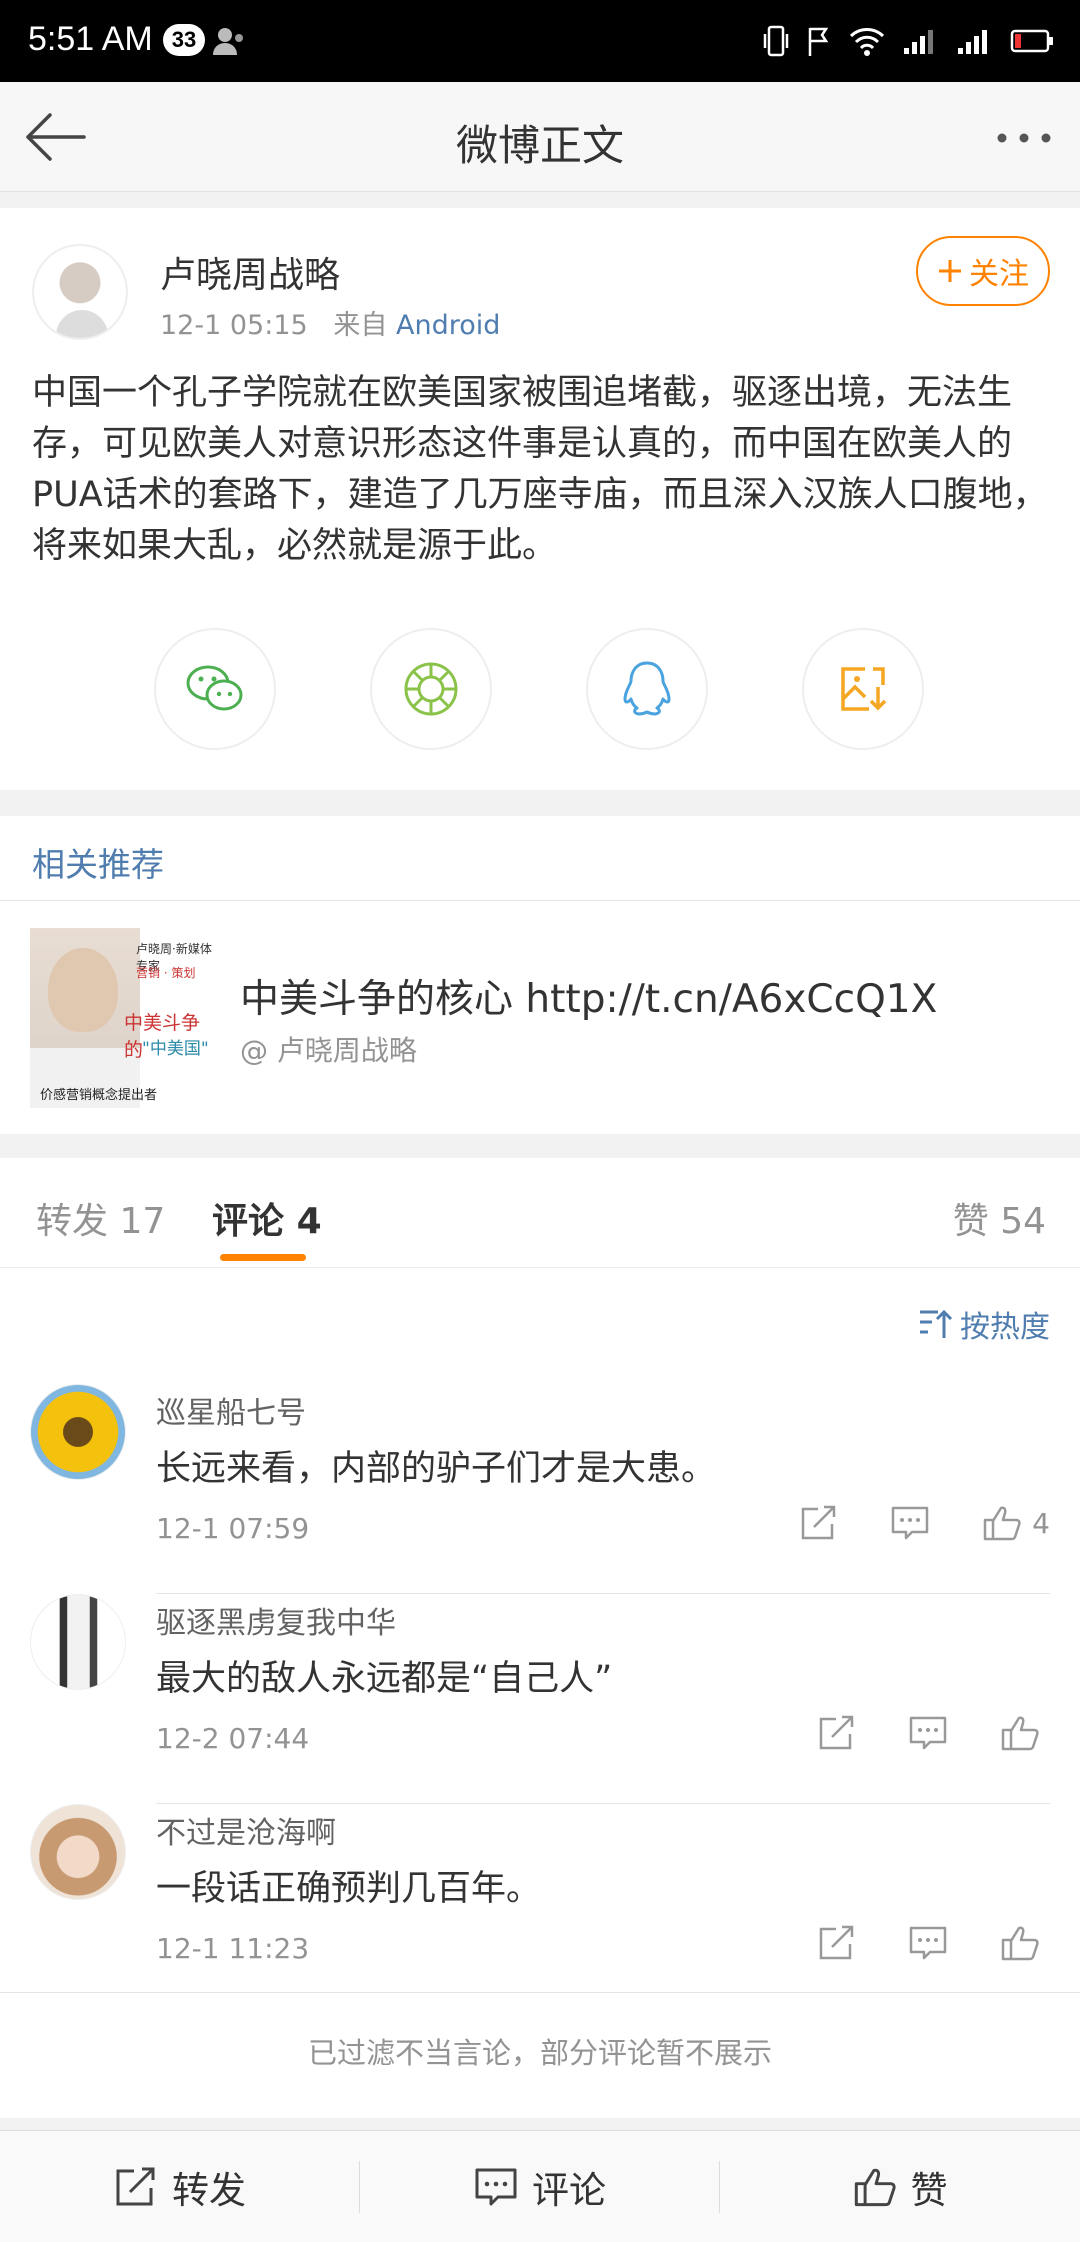  I want to click on commenter-name: 巡星船七号, so click(231, 1410).